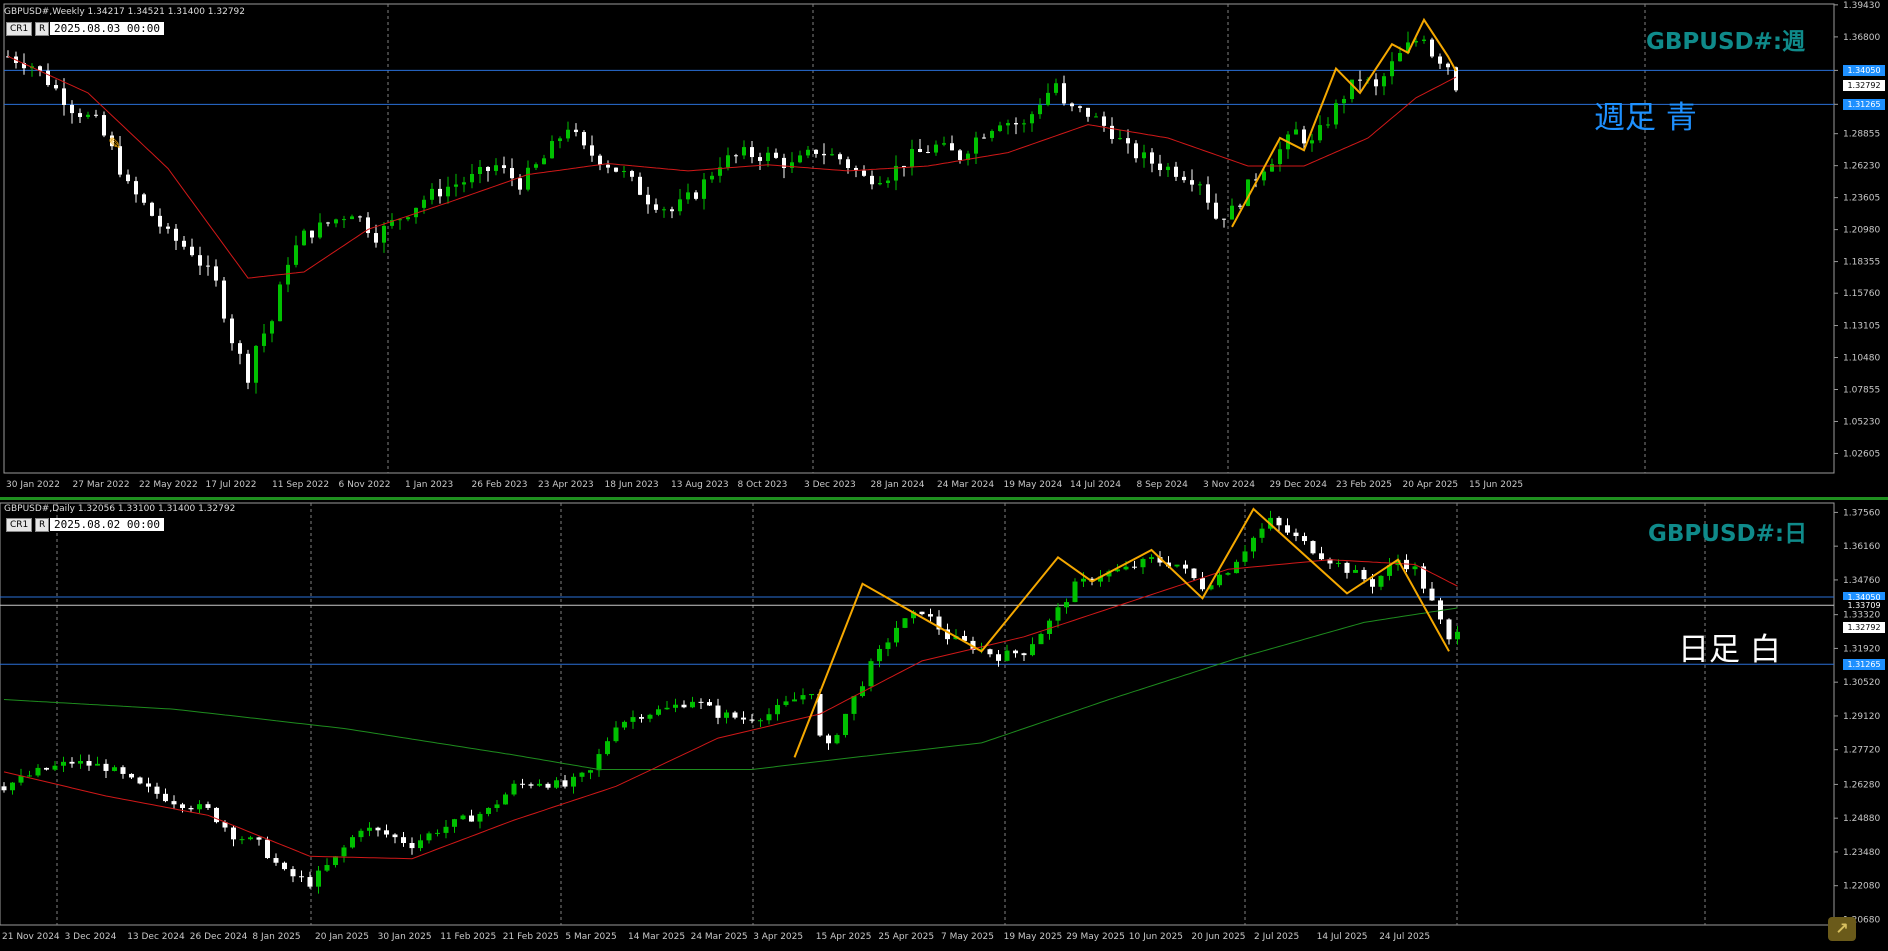 Image resolution: width=1888 pixels, height=951 pixels. Describe the element at coordinates (42, 29) in the screenshot. I see `weekly-r-tag: R` at that location.